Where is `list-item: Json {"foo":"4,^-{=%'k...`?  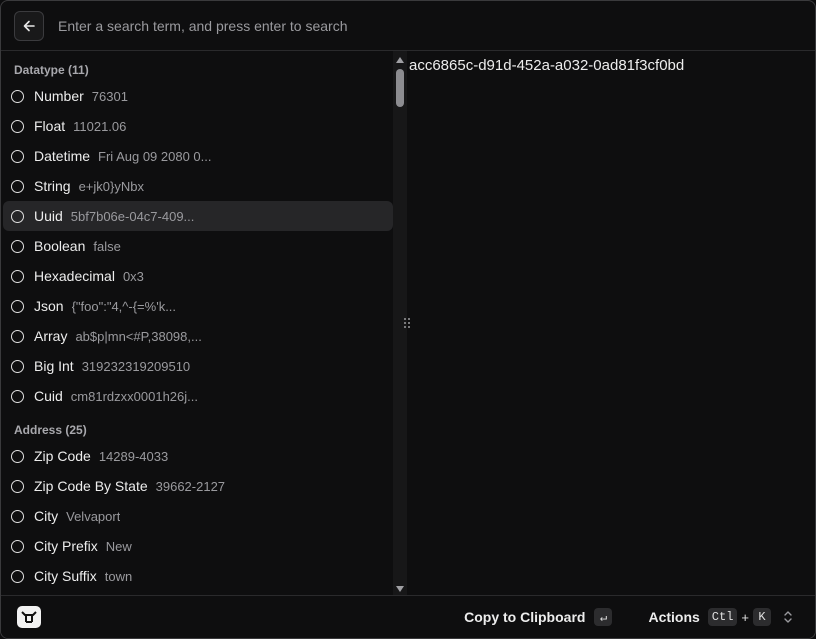
list-item: Json {"foo":"4,^-{=%'k... is located at coordinates (198, 306).